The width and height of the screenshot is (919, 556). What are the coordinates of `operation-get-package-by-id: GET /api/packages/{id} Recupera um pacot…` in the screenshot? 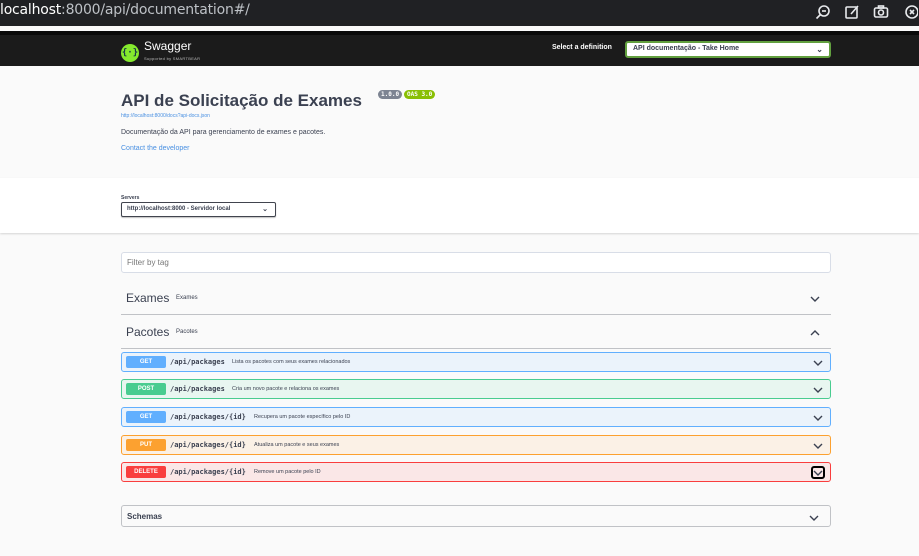 It's located at (476, 417).